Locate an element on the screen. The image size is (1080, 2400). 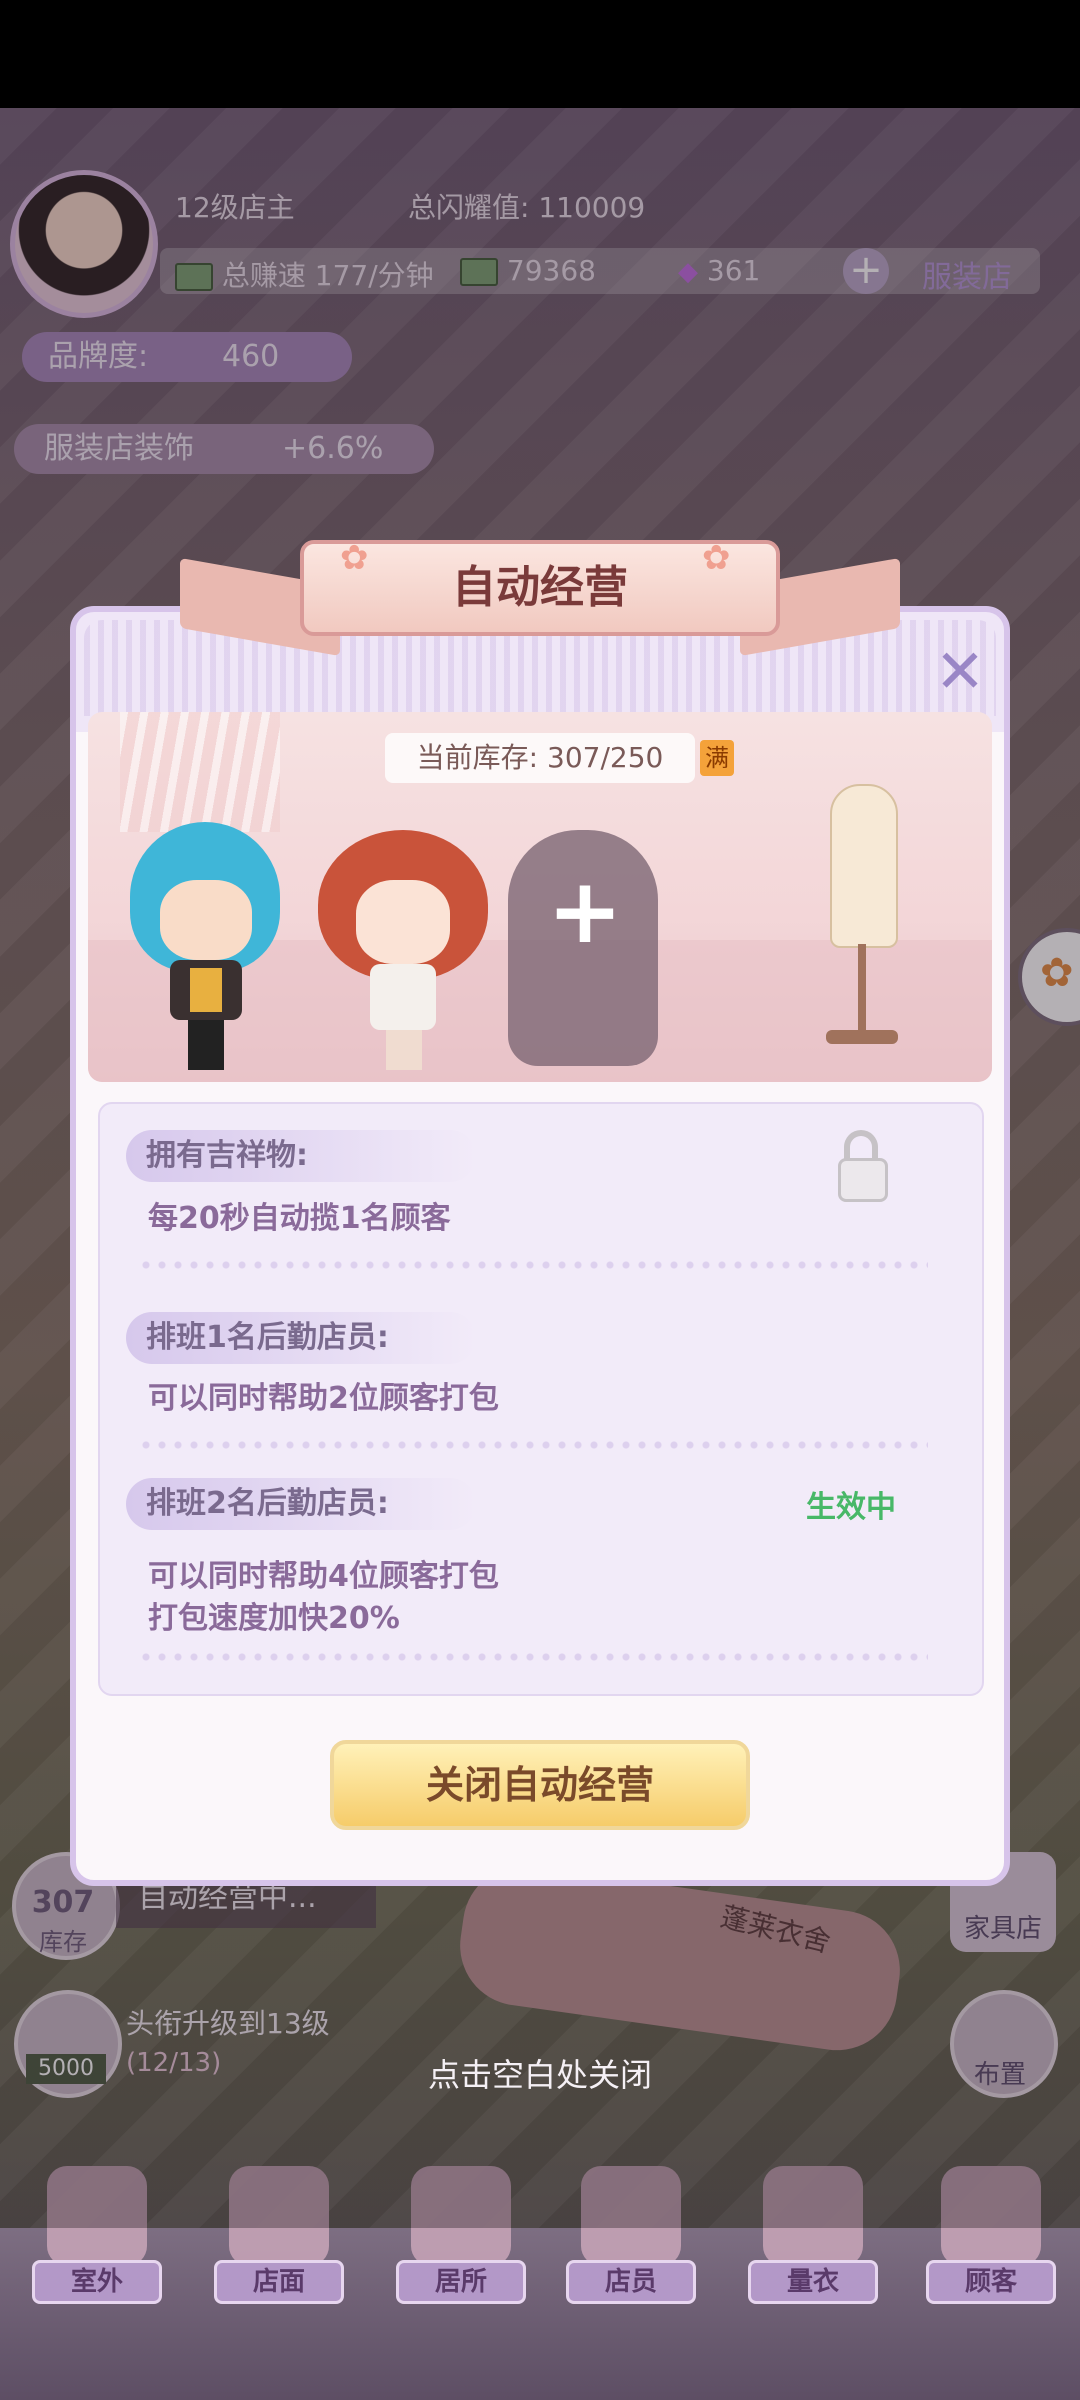
mannequin-base is located at coordinates (862, 1037).